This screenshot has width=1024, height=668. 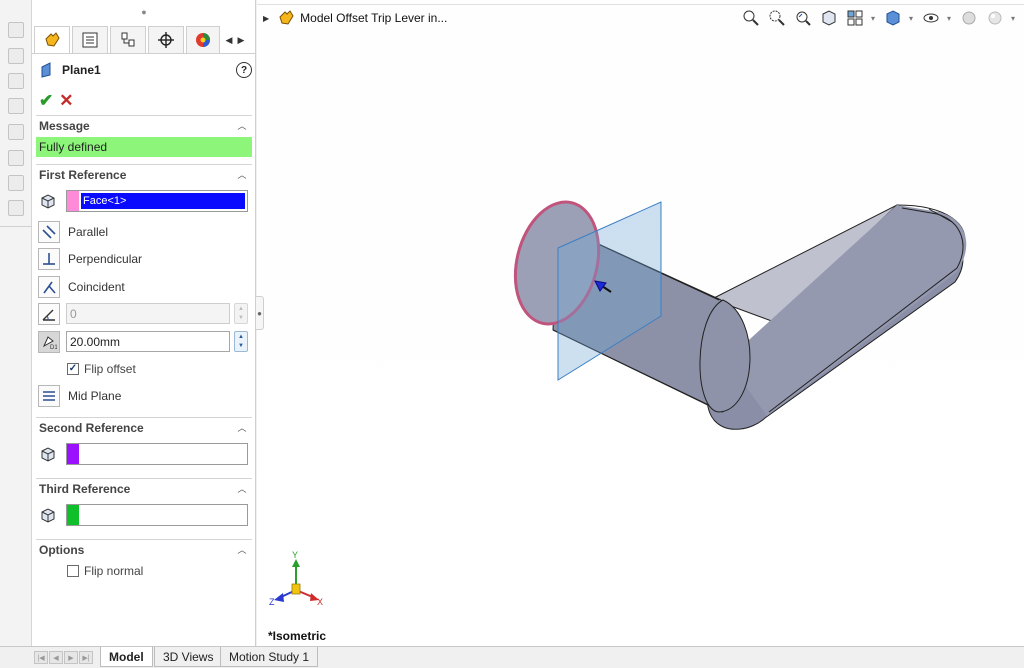 I want to click on first-reference-value: Face<1>, so click(x=163, y=201).